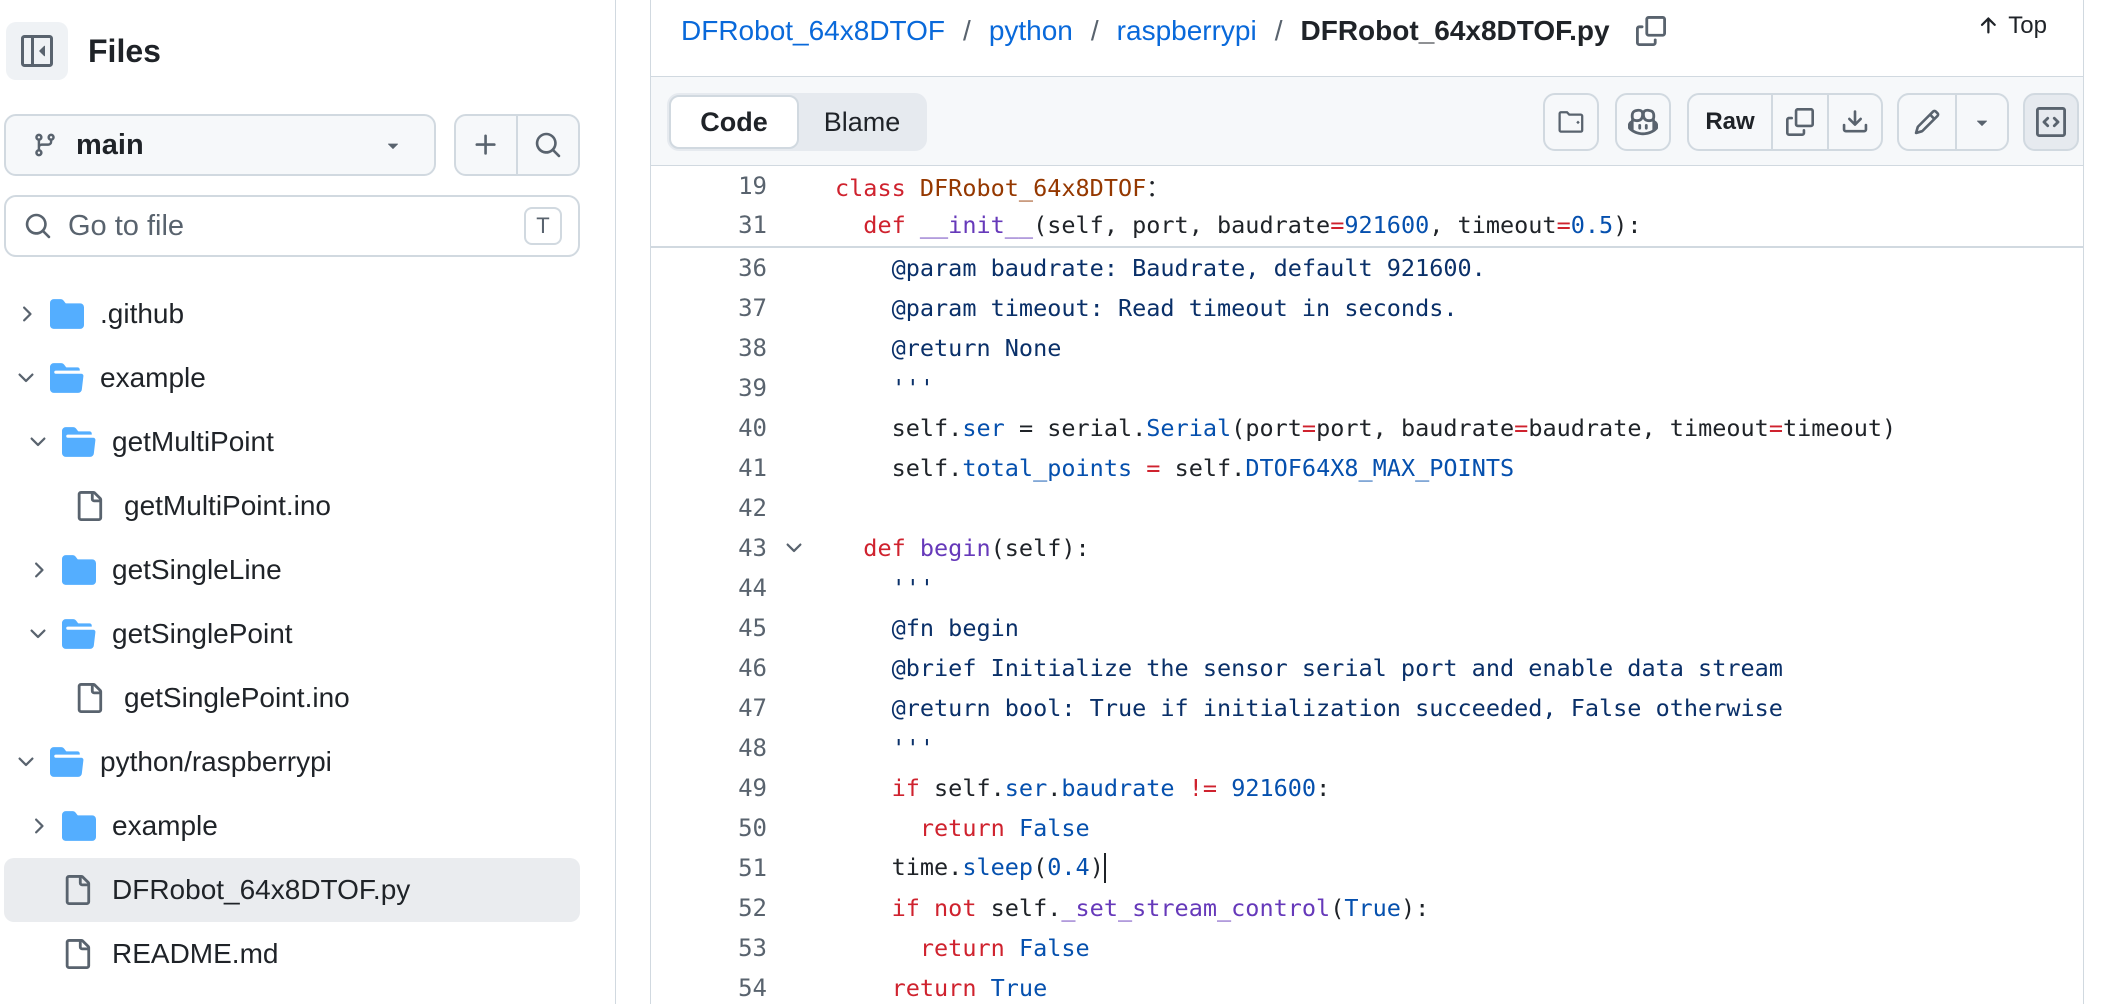  I want to click on line-number: 39, so click(709, 388).